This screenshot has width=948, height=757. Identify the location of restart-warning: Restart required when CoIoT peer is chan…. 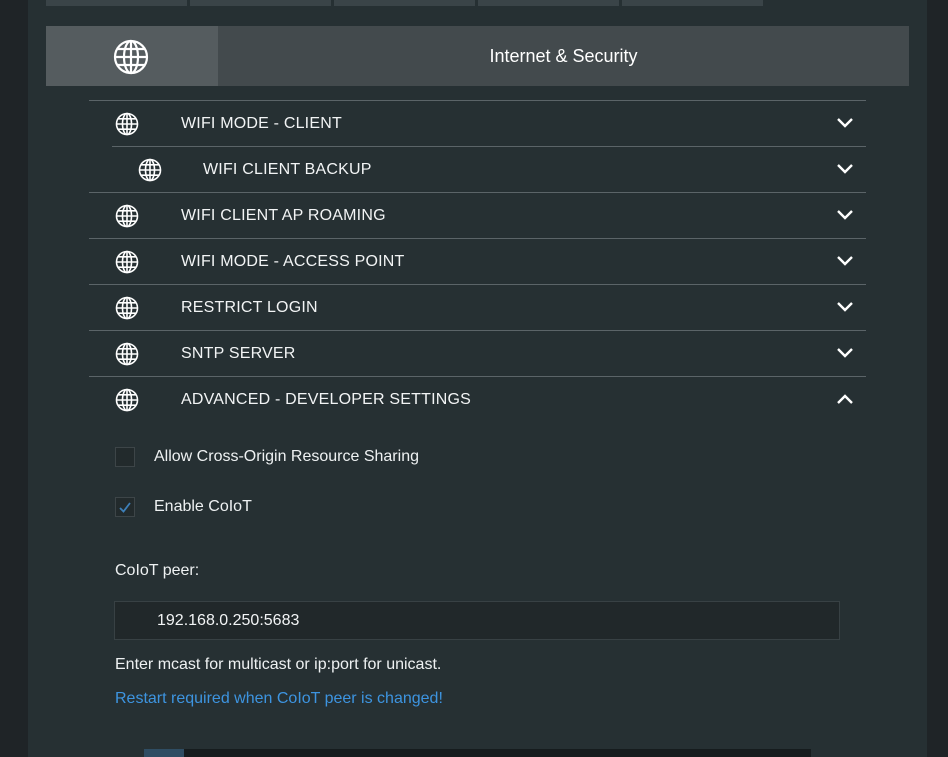
(279, 698).